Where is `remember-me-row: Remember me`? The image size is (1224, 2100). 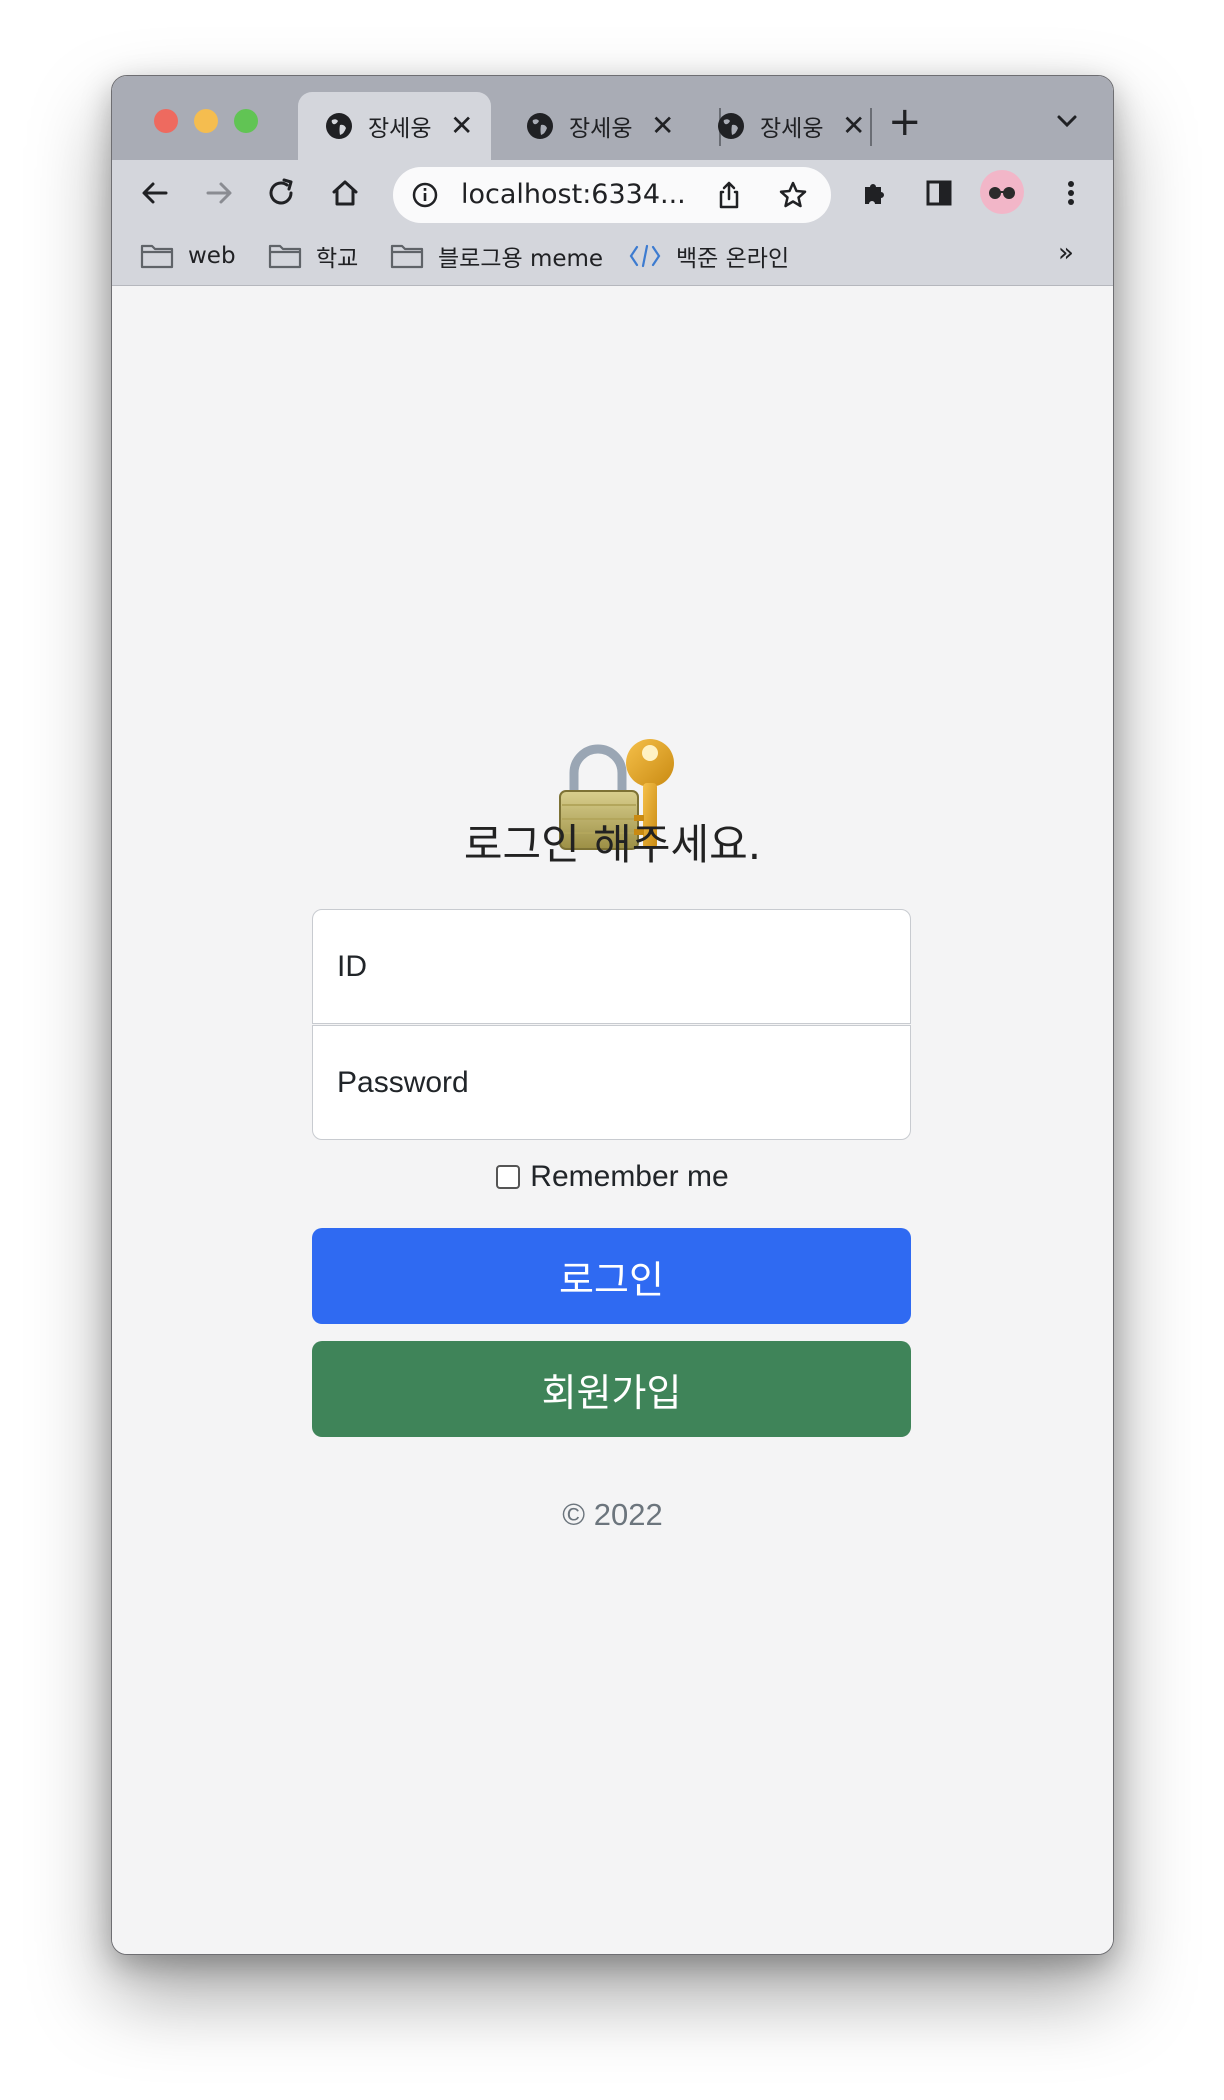 remember-me-row: Remember me is located at coordinates (612, 1177).